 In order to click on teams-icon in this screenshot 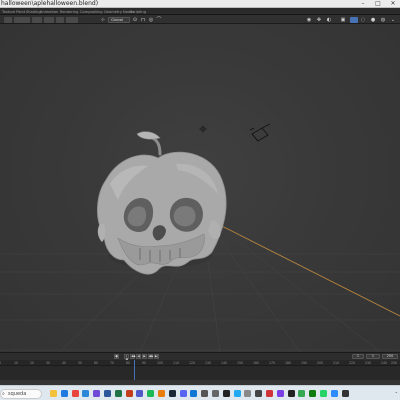, I will do `click(140, 393)`.